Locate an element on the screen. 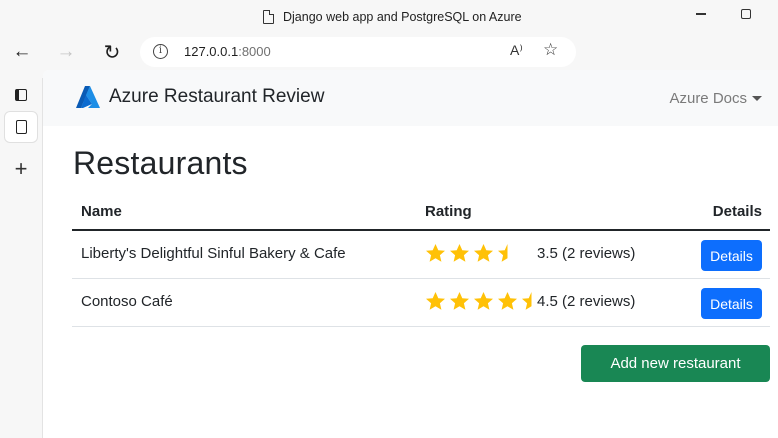 This screenshot has height=438, width=778. arrow-left-icon: ← is located at coordinates (22, 51).